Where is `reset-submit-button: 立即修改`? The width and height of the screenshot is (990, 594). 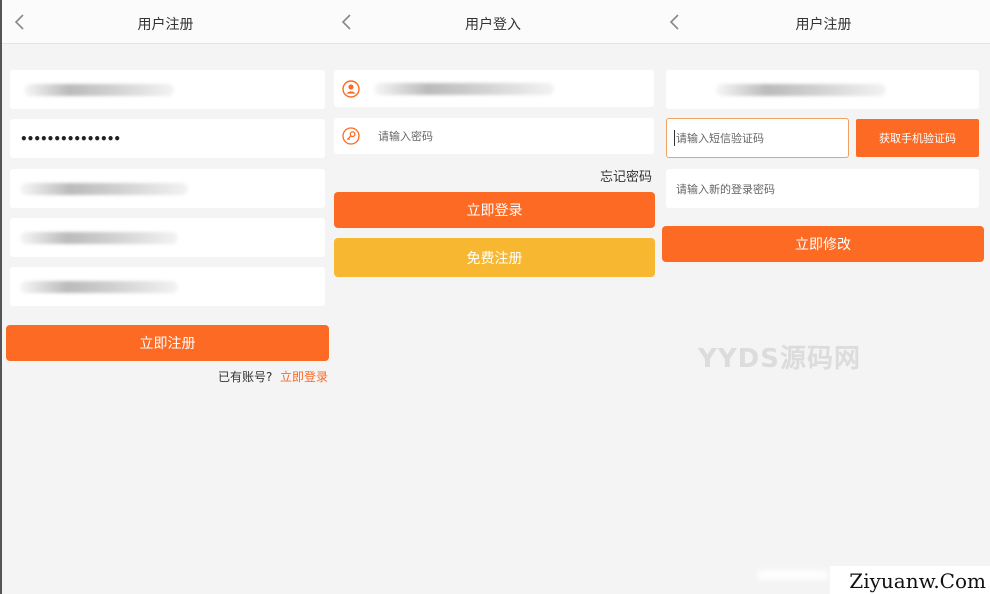 reset-submit-button: 立即修改 is located at coordinates (823, 244).